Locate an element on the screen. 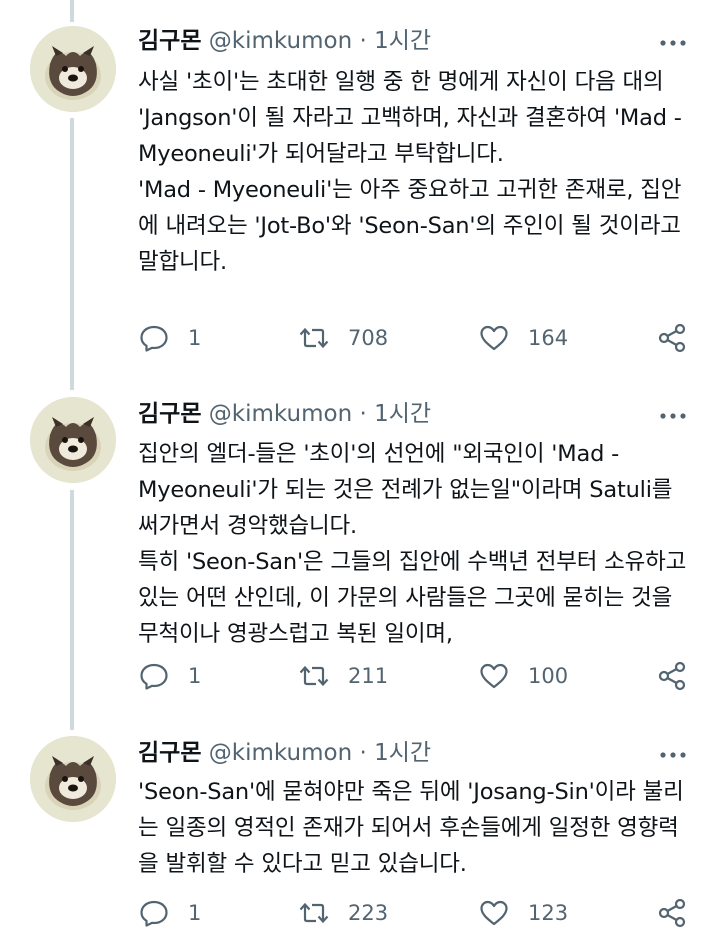 The height and width of the screenshot is (949, 720). like-count: 164 is located at coordinates (548, 338).